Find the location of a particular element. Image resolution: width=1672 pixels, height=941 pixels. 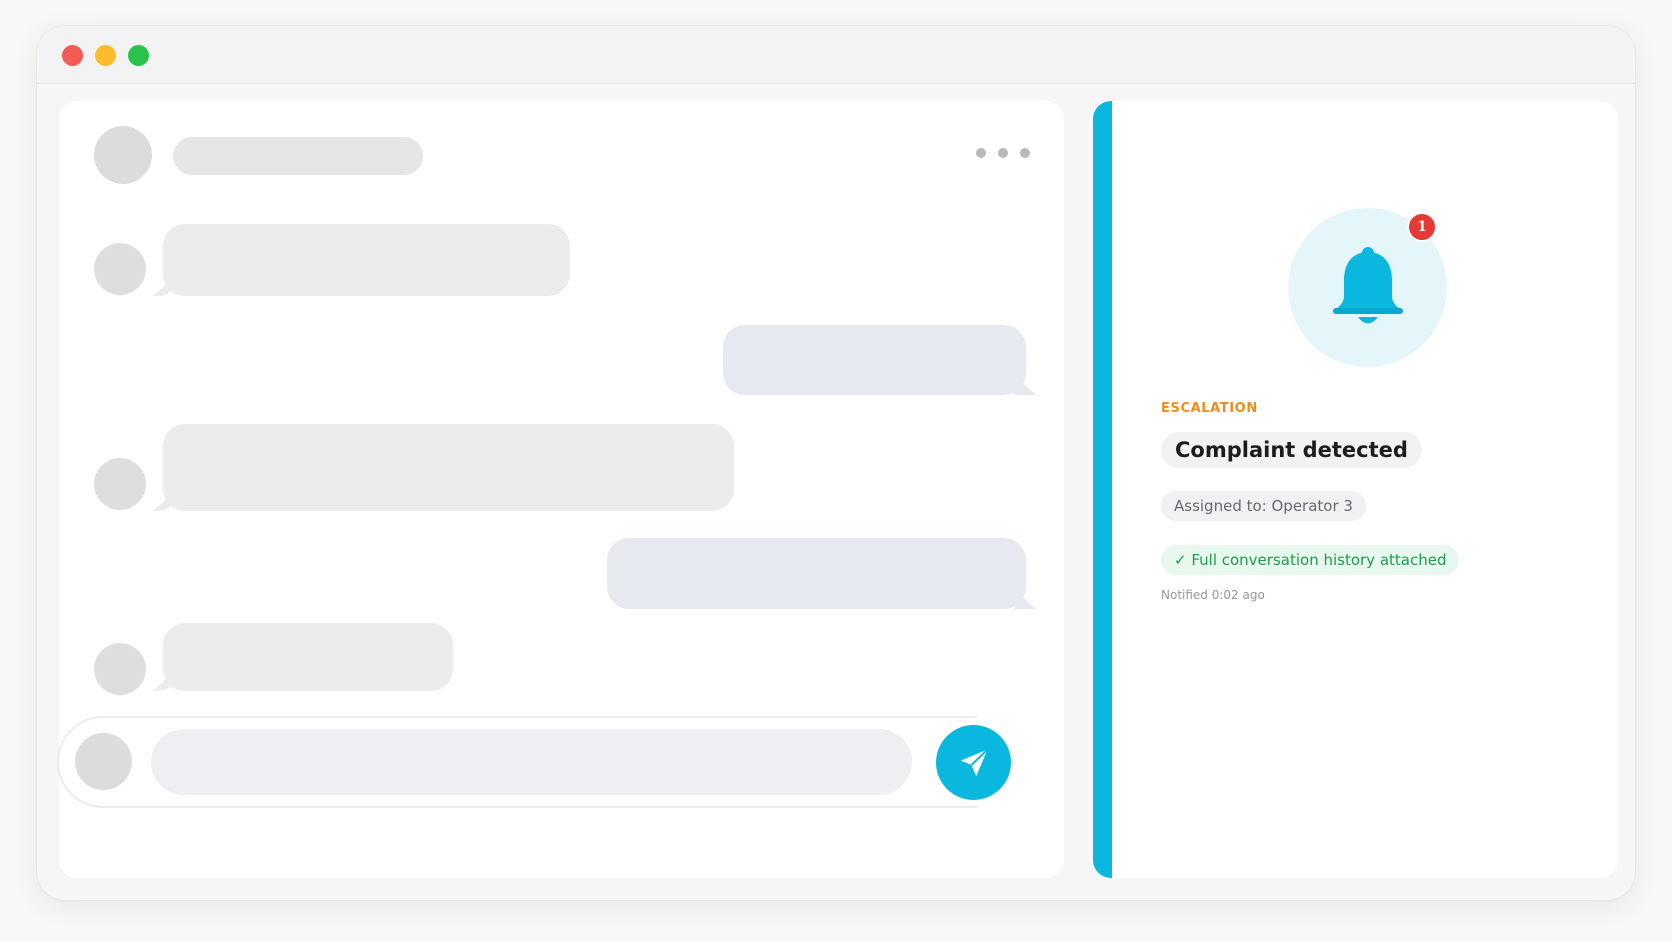

accent-bar is located at coordinates (1102, 489).